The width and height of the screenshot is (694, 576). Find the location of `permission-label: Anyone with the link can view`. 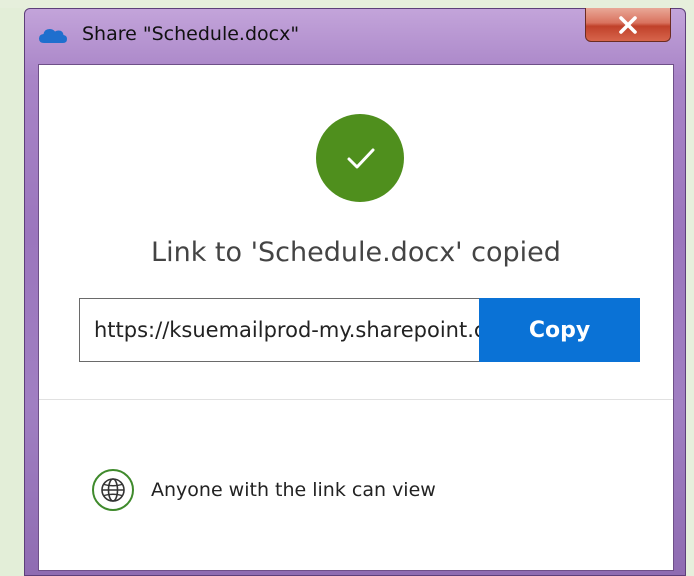

permission-label: Anyone with the link can view is located at coordinates (293, 490).